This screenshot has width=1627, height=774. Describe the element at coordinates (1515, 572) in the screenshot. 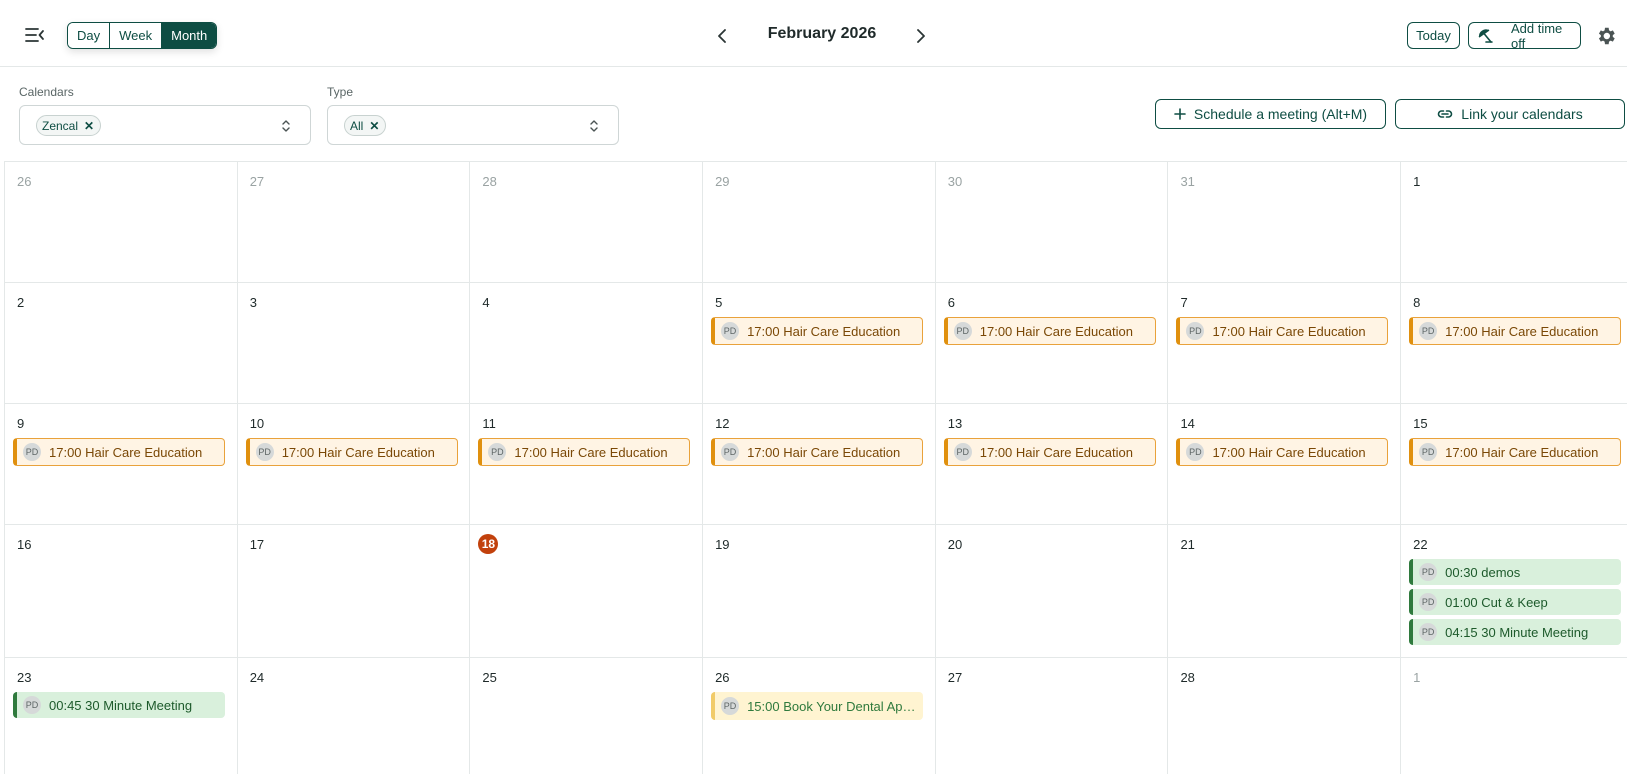

I see `calendar-event: PD 00:30 demos` at that location.